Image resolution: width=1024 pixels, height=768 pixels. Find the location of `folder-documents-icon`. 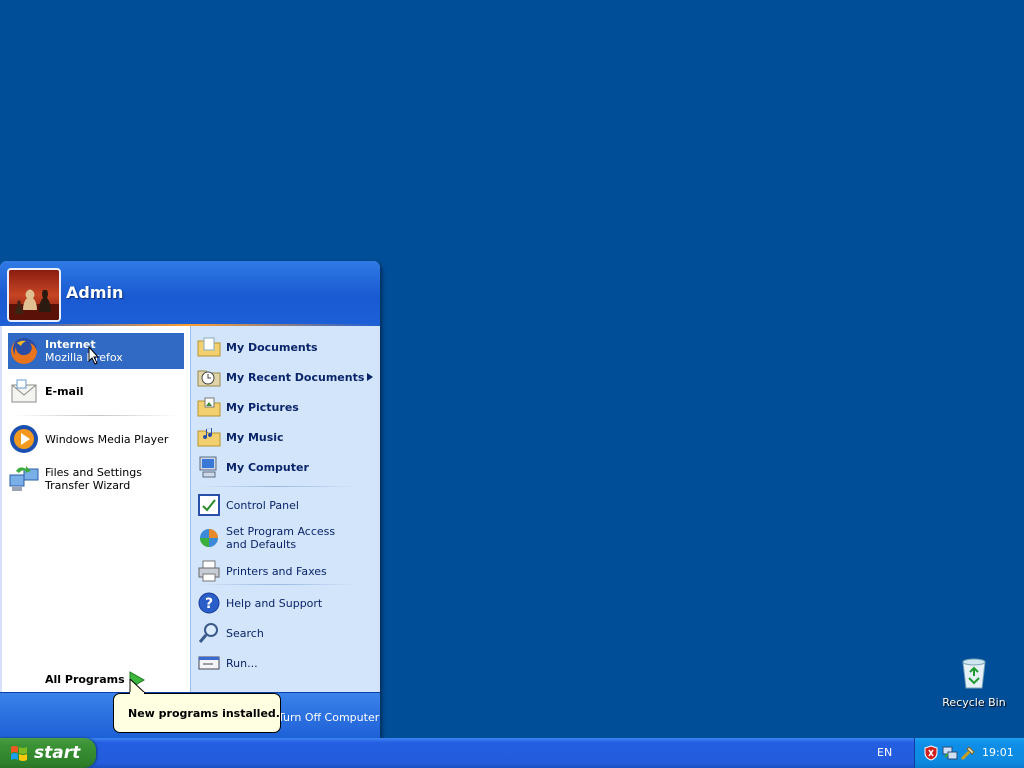

folder-documents-icon is located at coordinates (209, 347).